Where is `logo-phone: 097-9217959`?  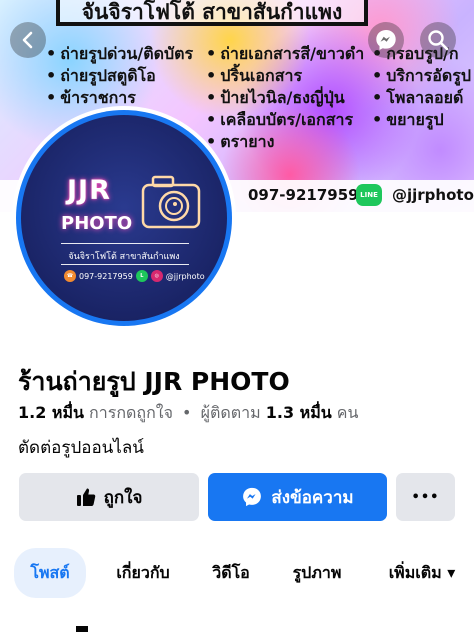 logo-phone: 097-9217959 is located at coordinates (106, 276).